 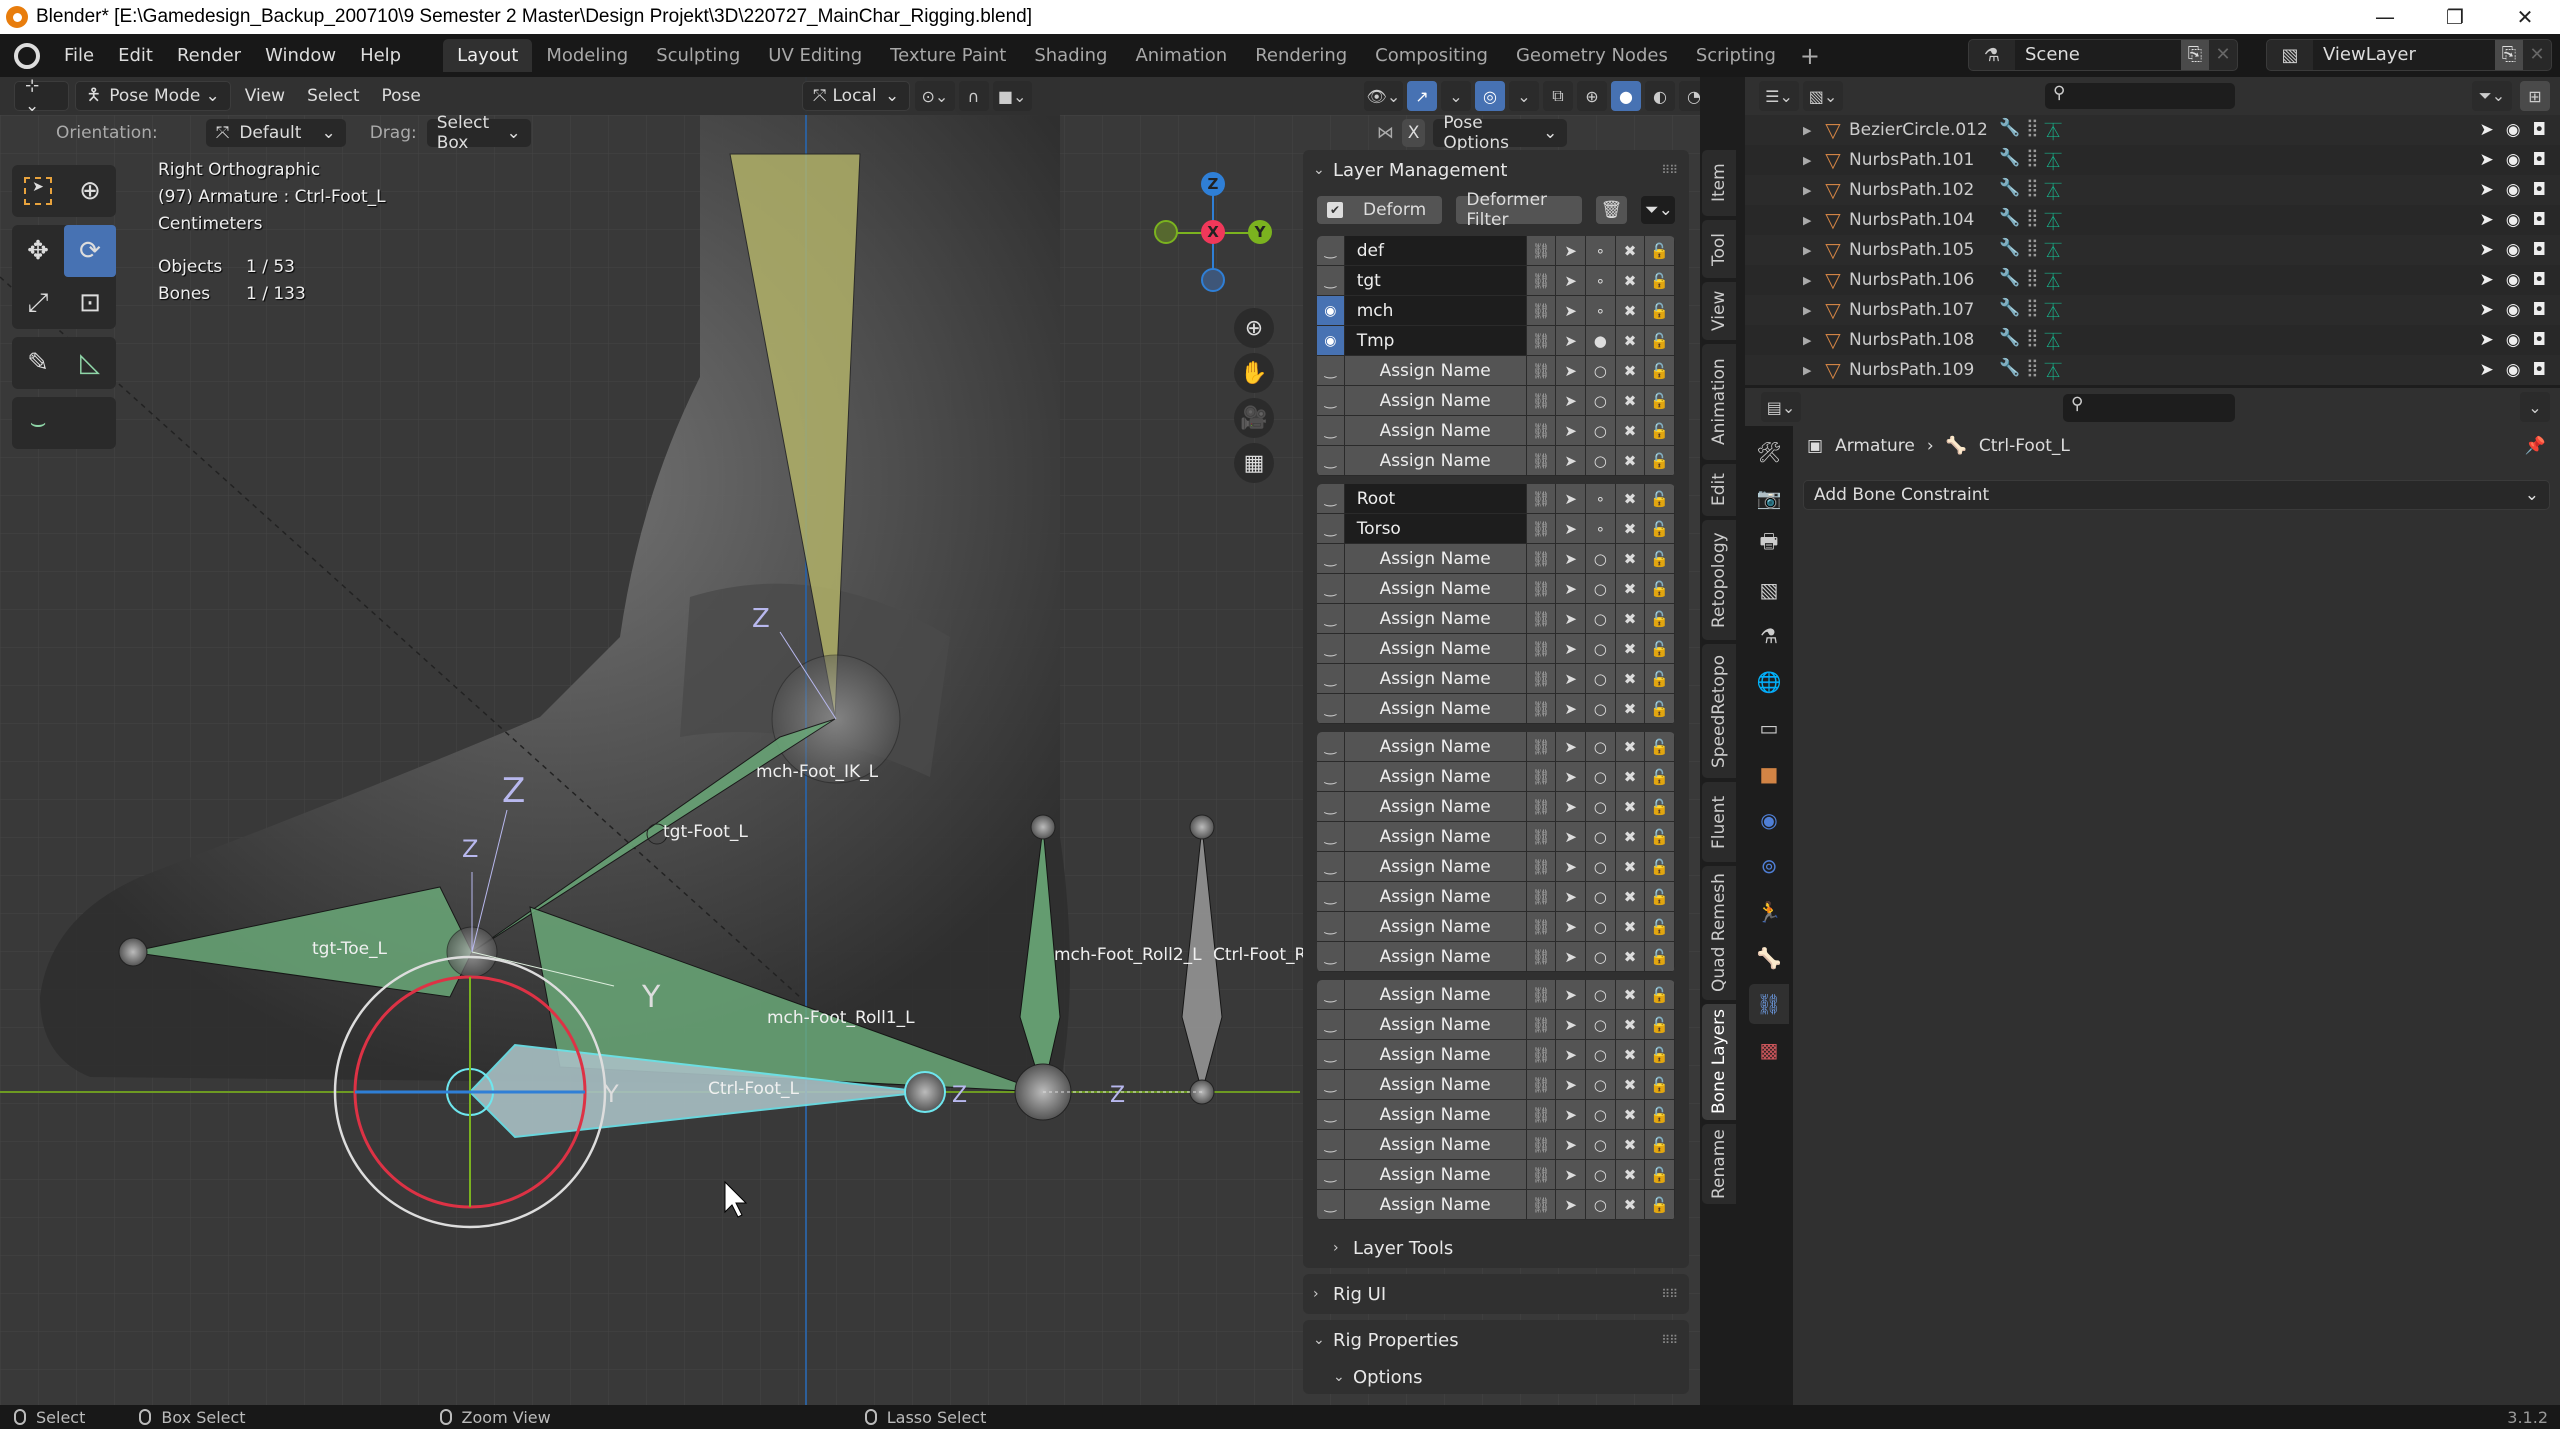 I want to click on snap-target-button: ■⌄, so click(x=1012, y=96).